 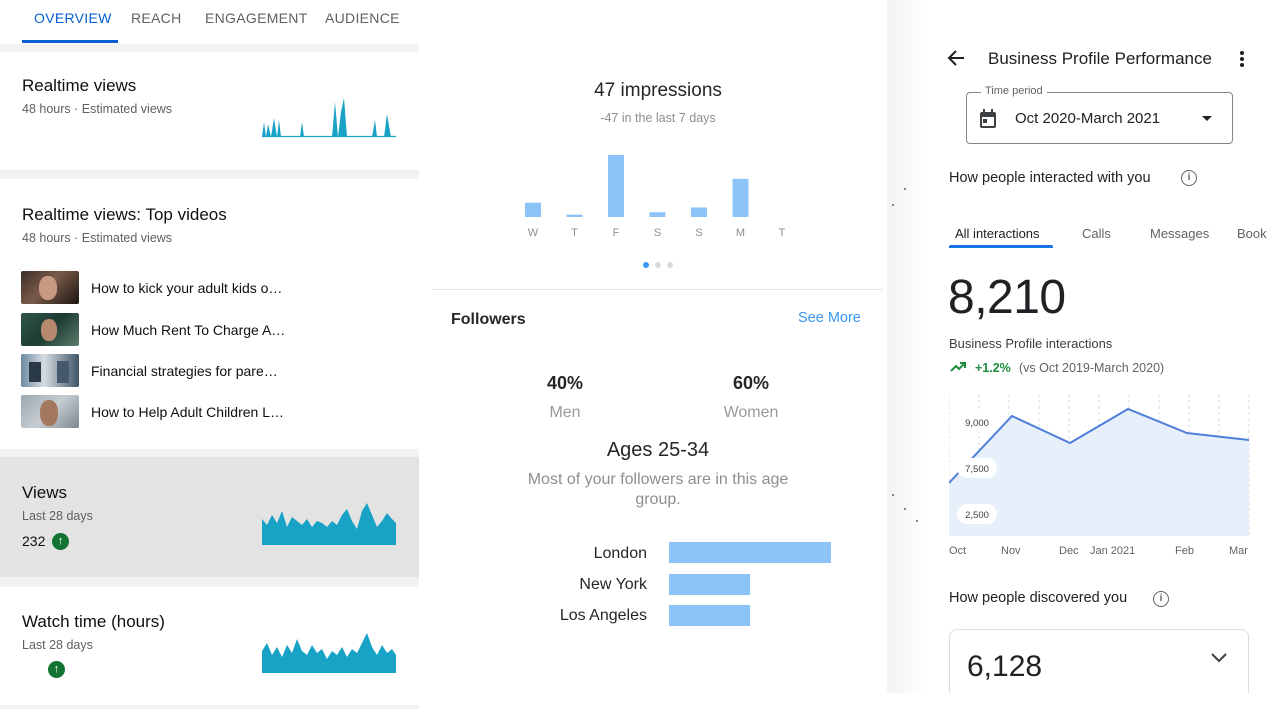 What do you see at coordinates (329, 524) in the screenshot?
I see `views-sparkline` at bounding box center [329, 524].